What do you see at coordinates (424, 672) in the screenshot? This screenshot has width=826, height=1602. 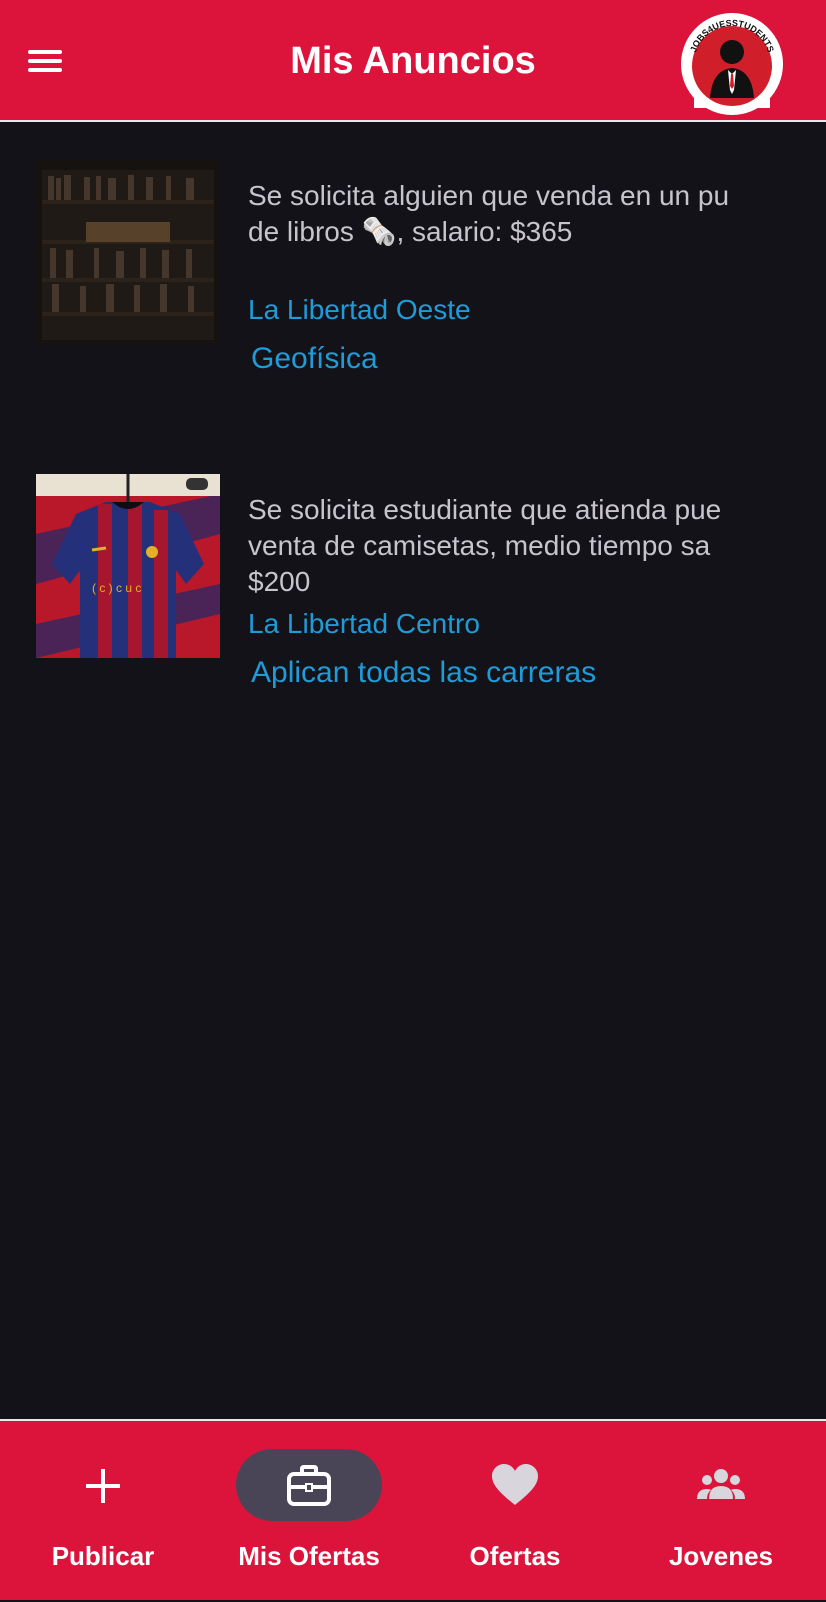 I see `ad-career: Aplican todas las carreras` at bounding box center [424, 672].